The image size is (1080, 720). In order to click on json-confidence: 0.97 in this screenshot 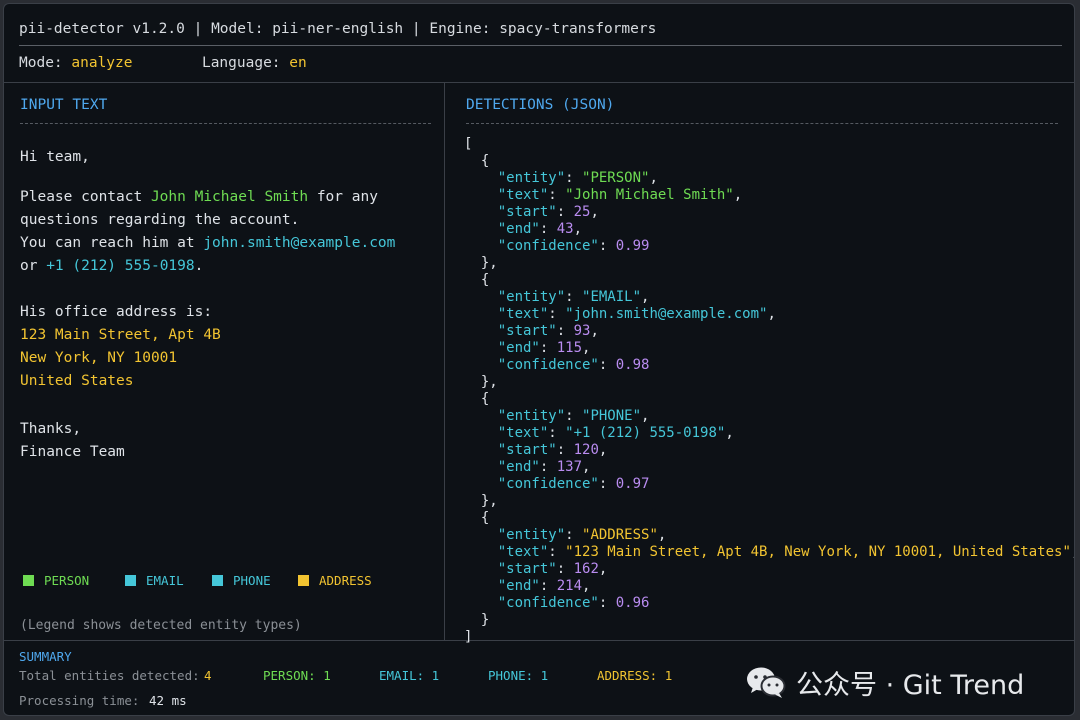, I will do `click(632, 484)`.